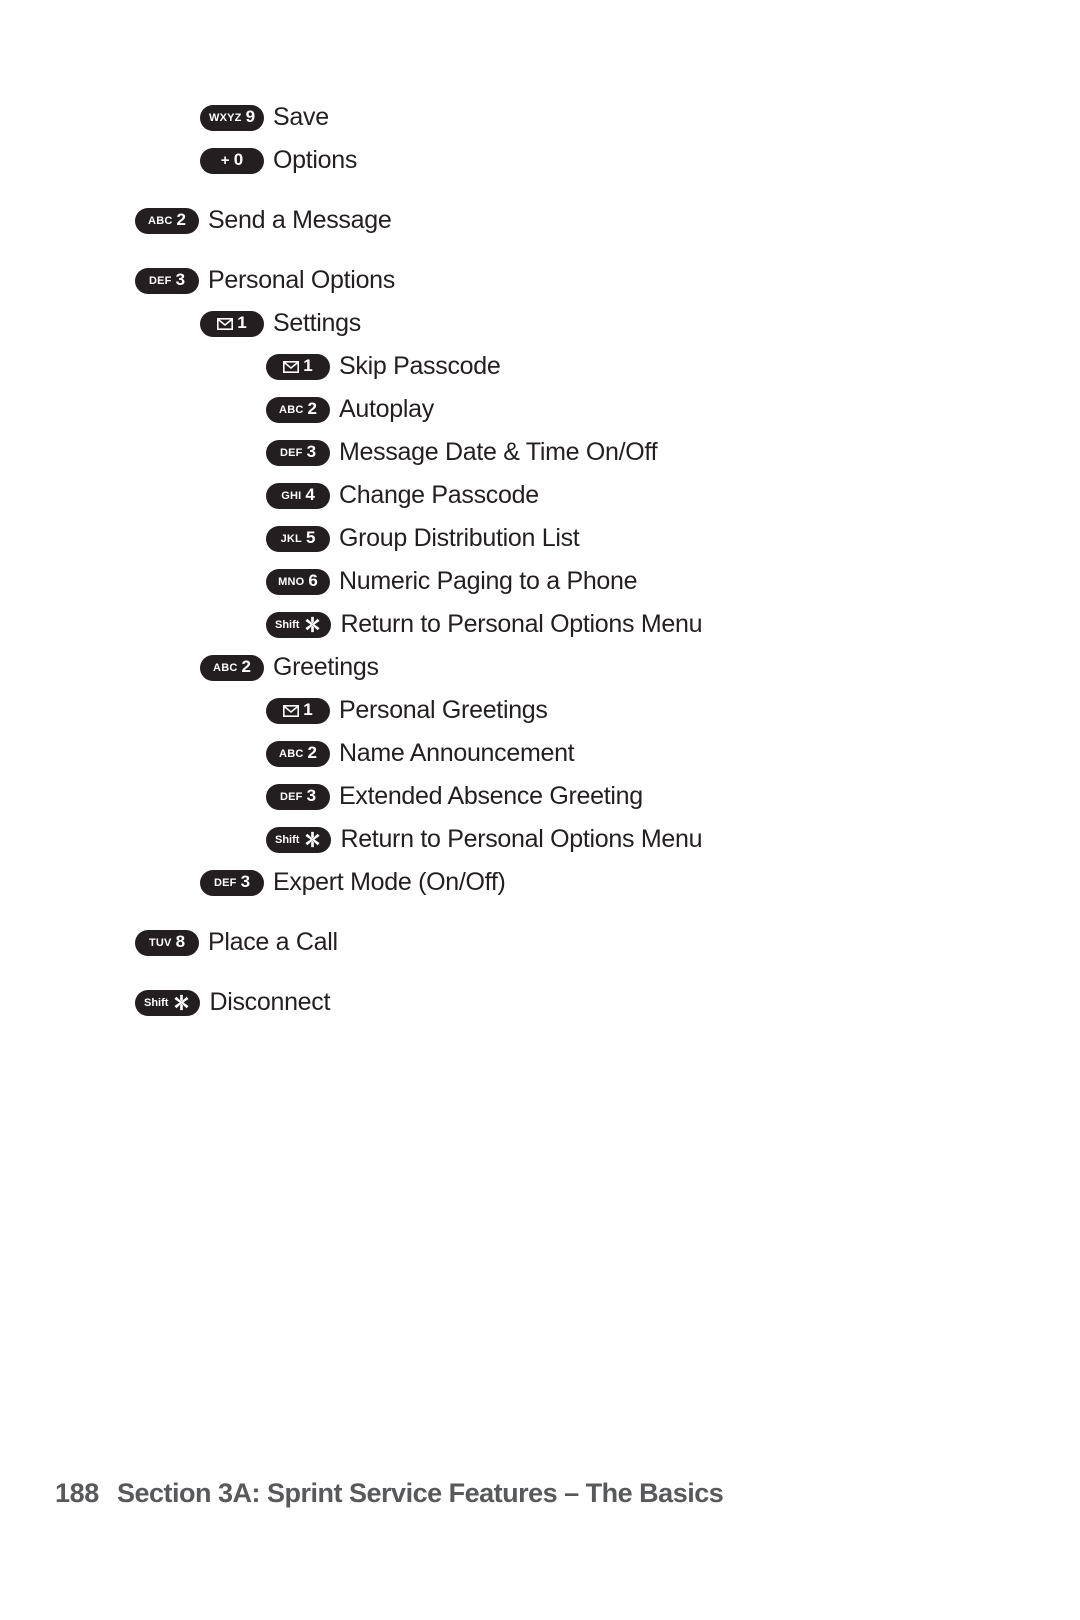  I want to click on menu-row: ABC 2 Greetings, so click(540, 667).